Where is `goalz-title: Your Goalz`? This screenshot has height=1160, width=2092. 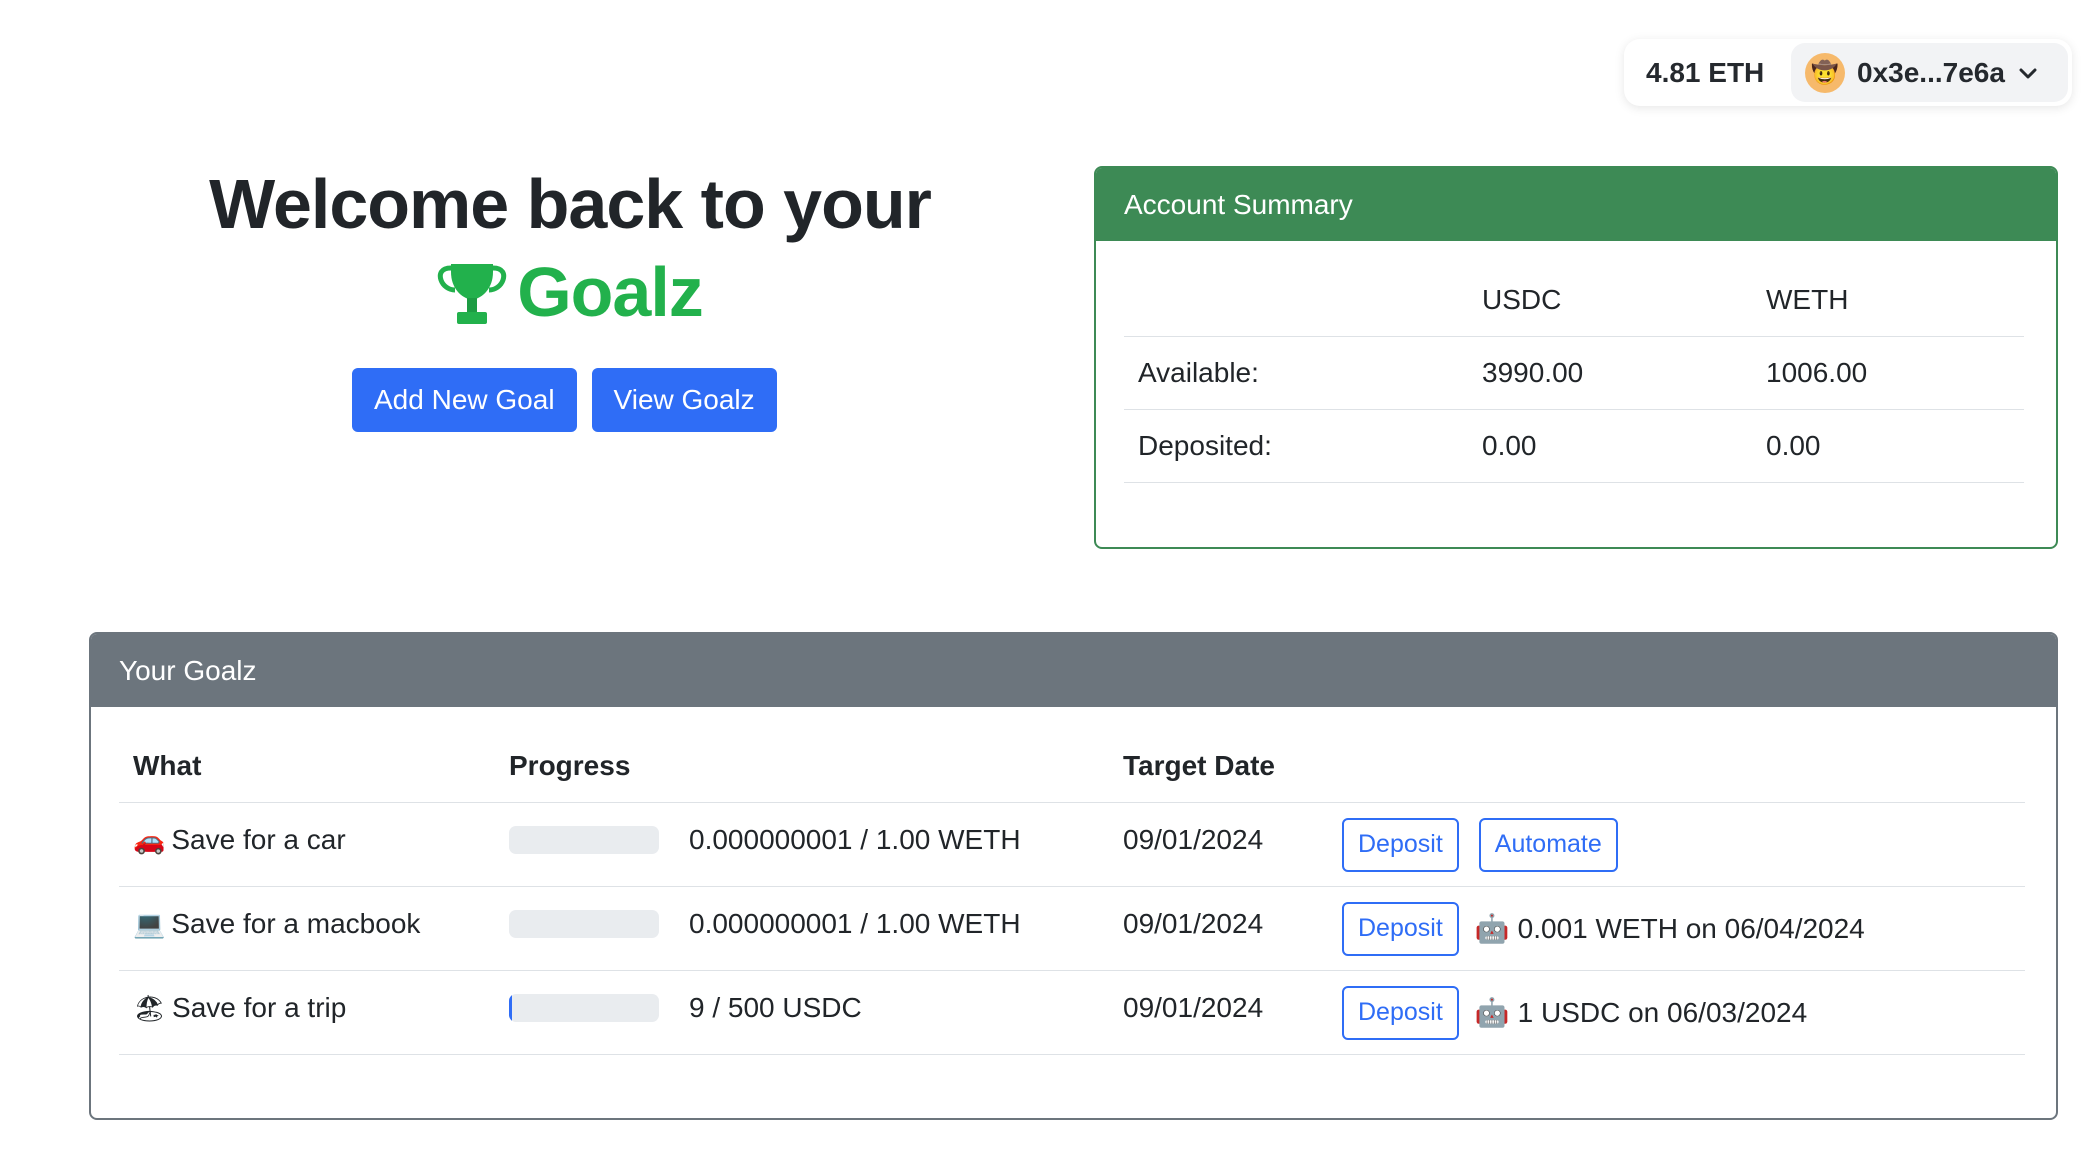
goalz-title: Your Goalz is located at coordinates (1073, 670).